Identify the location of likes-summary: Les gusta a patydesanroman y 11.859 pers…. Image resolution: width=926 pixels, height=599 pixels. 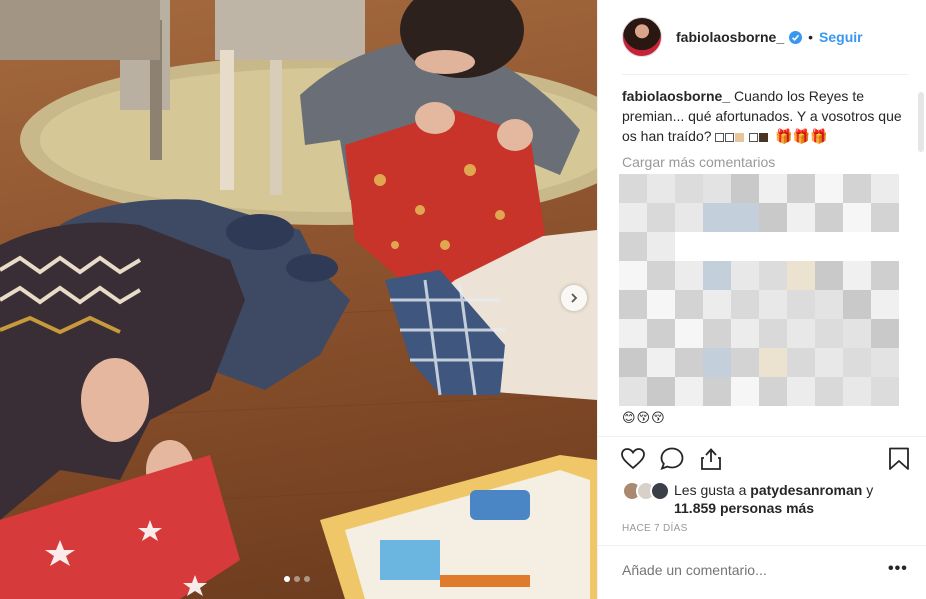
(767, 499).